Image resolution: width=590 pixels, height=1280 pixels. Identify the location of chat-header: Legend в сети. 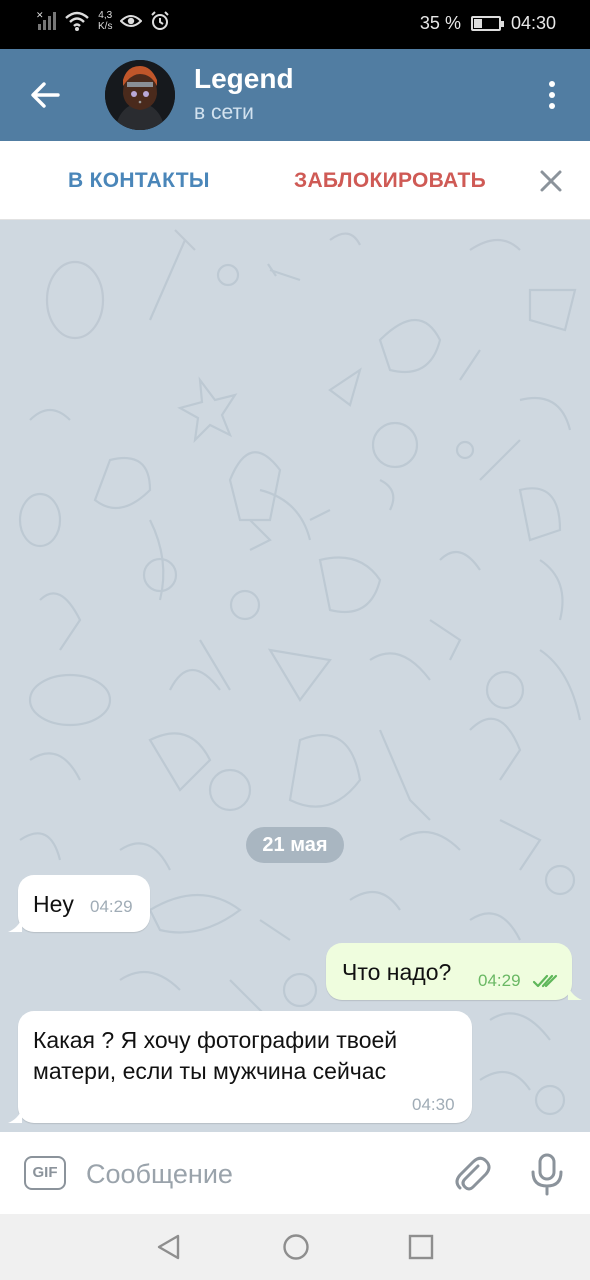
(295, 95).